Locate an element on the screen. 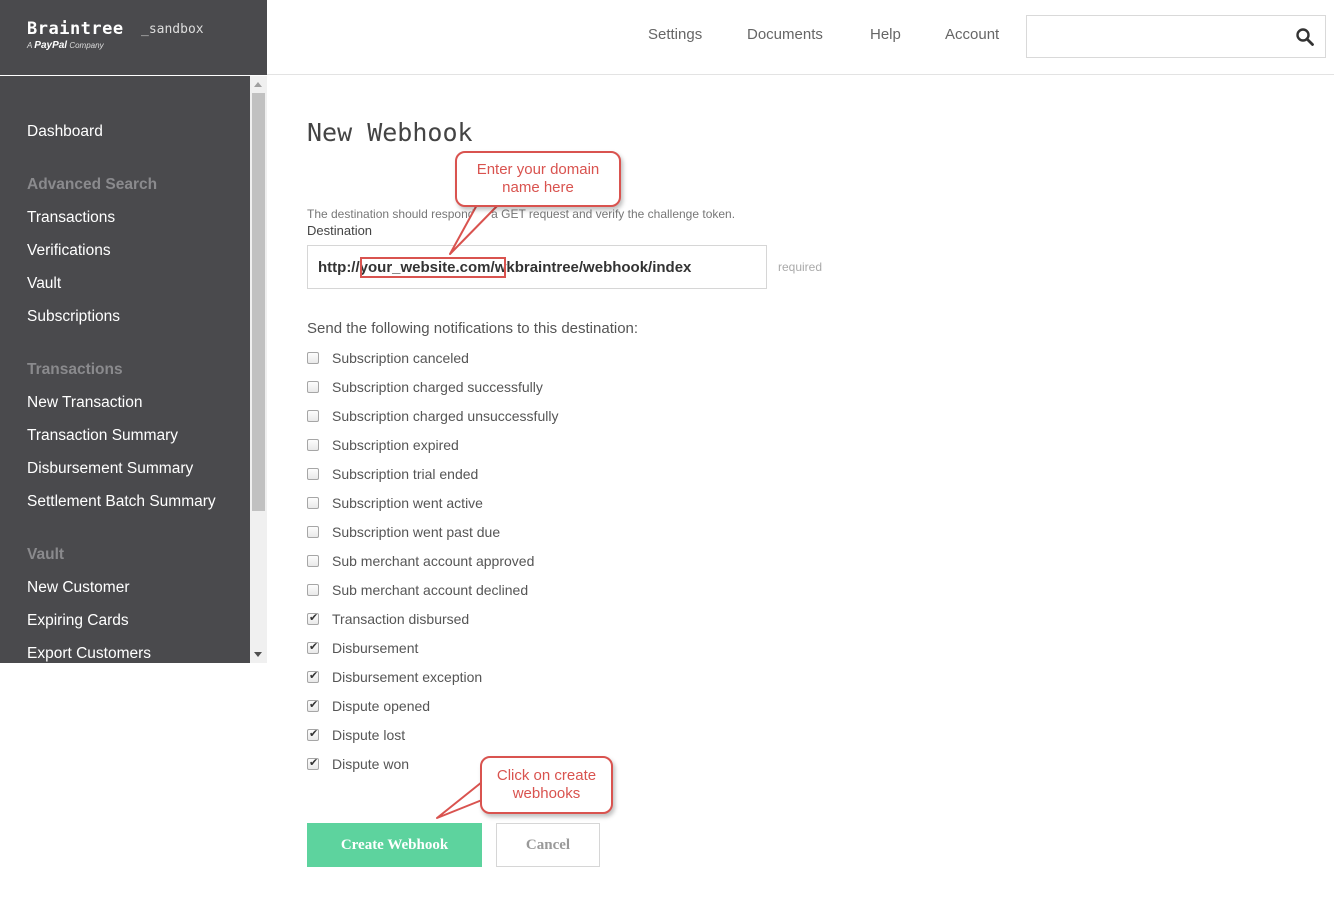  required-label: required is located at coordinates (800, 267).